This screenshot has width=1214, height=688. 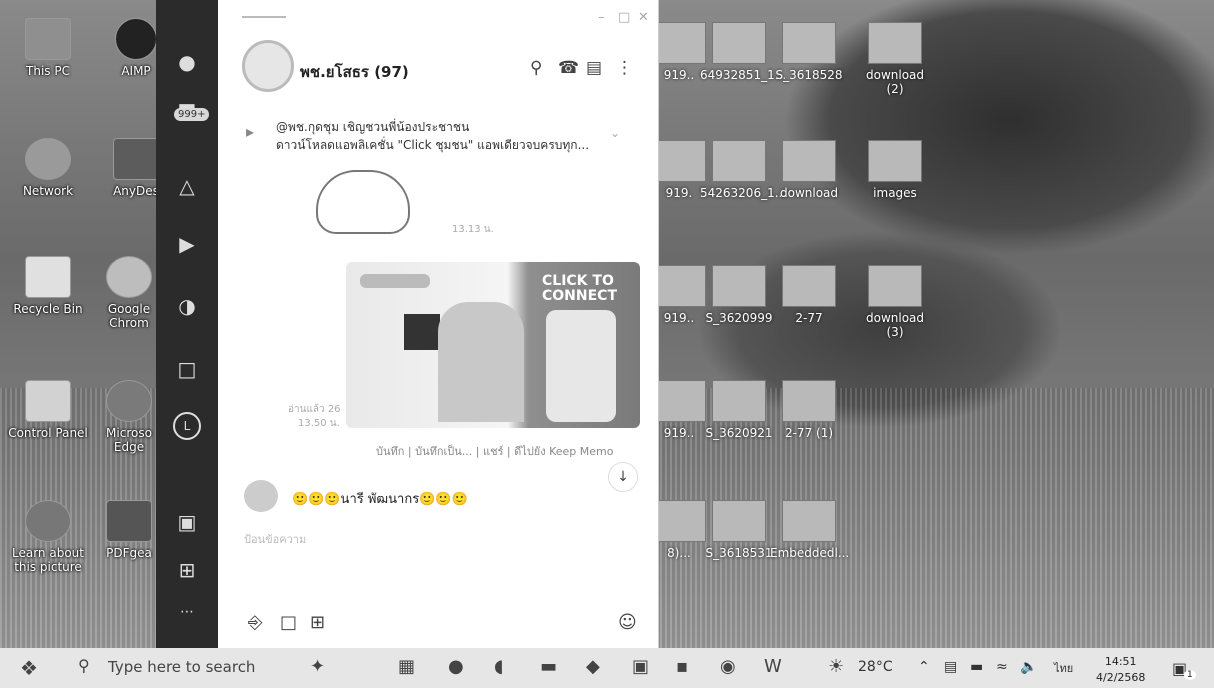 What do you see at coordinates (1120, 670) in the screenshot?
I see `taskbar-clock: 14:51 4/2/2568` at bounding box center [1120, 670].